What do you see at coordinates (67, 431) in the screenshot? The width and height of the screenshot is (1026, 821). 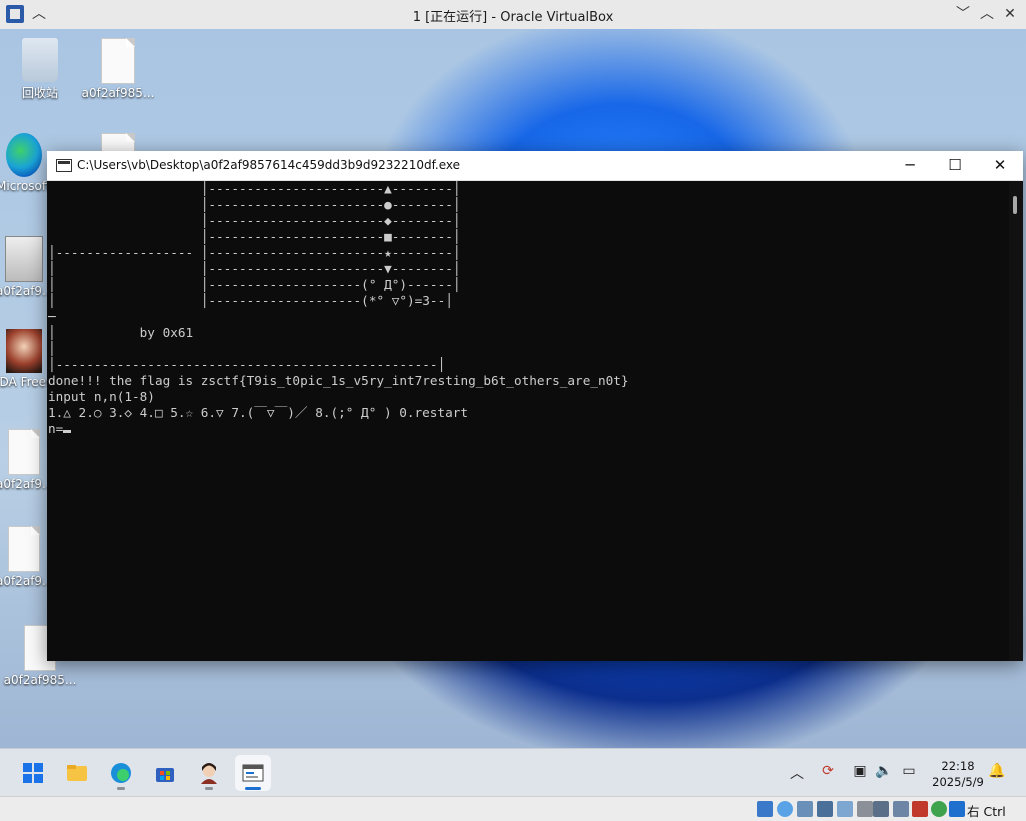 I see `terminal-cursor` at bounding box center [67, 431].